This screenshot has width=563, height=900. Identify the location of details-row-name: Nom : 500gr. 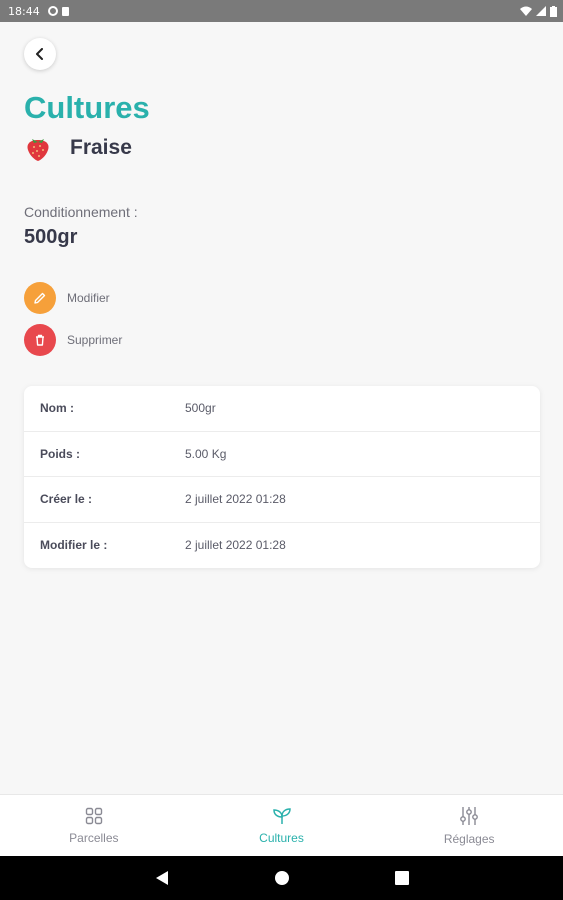
(282, 409).